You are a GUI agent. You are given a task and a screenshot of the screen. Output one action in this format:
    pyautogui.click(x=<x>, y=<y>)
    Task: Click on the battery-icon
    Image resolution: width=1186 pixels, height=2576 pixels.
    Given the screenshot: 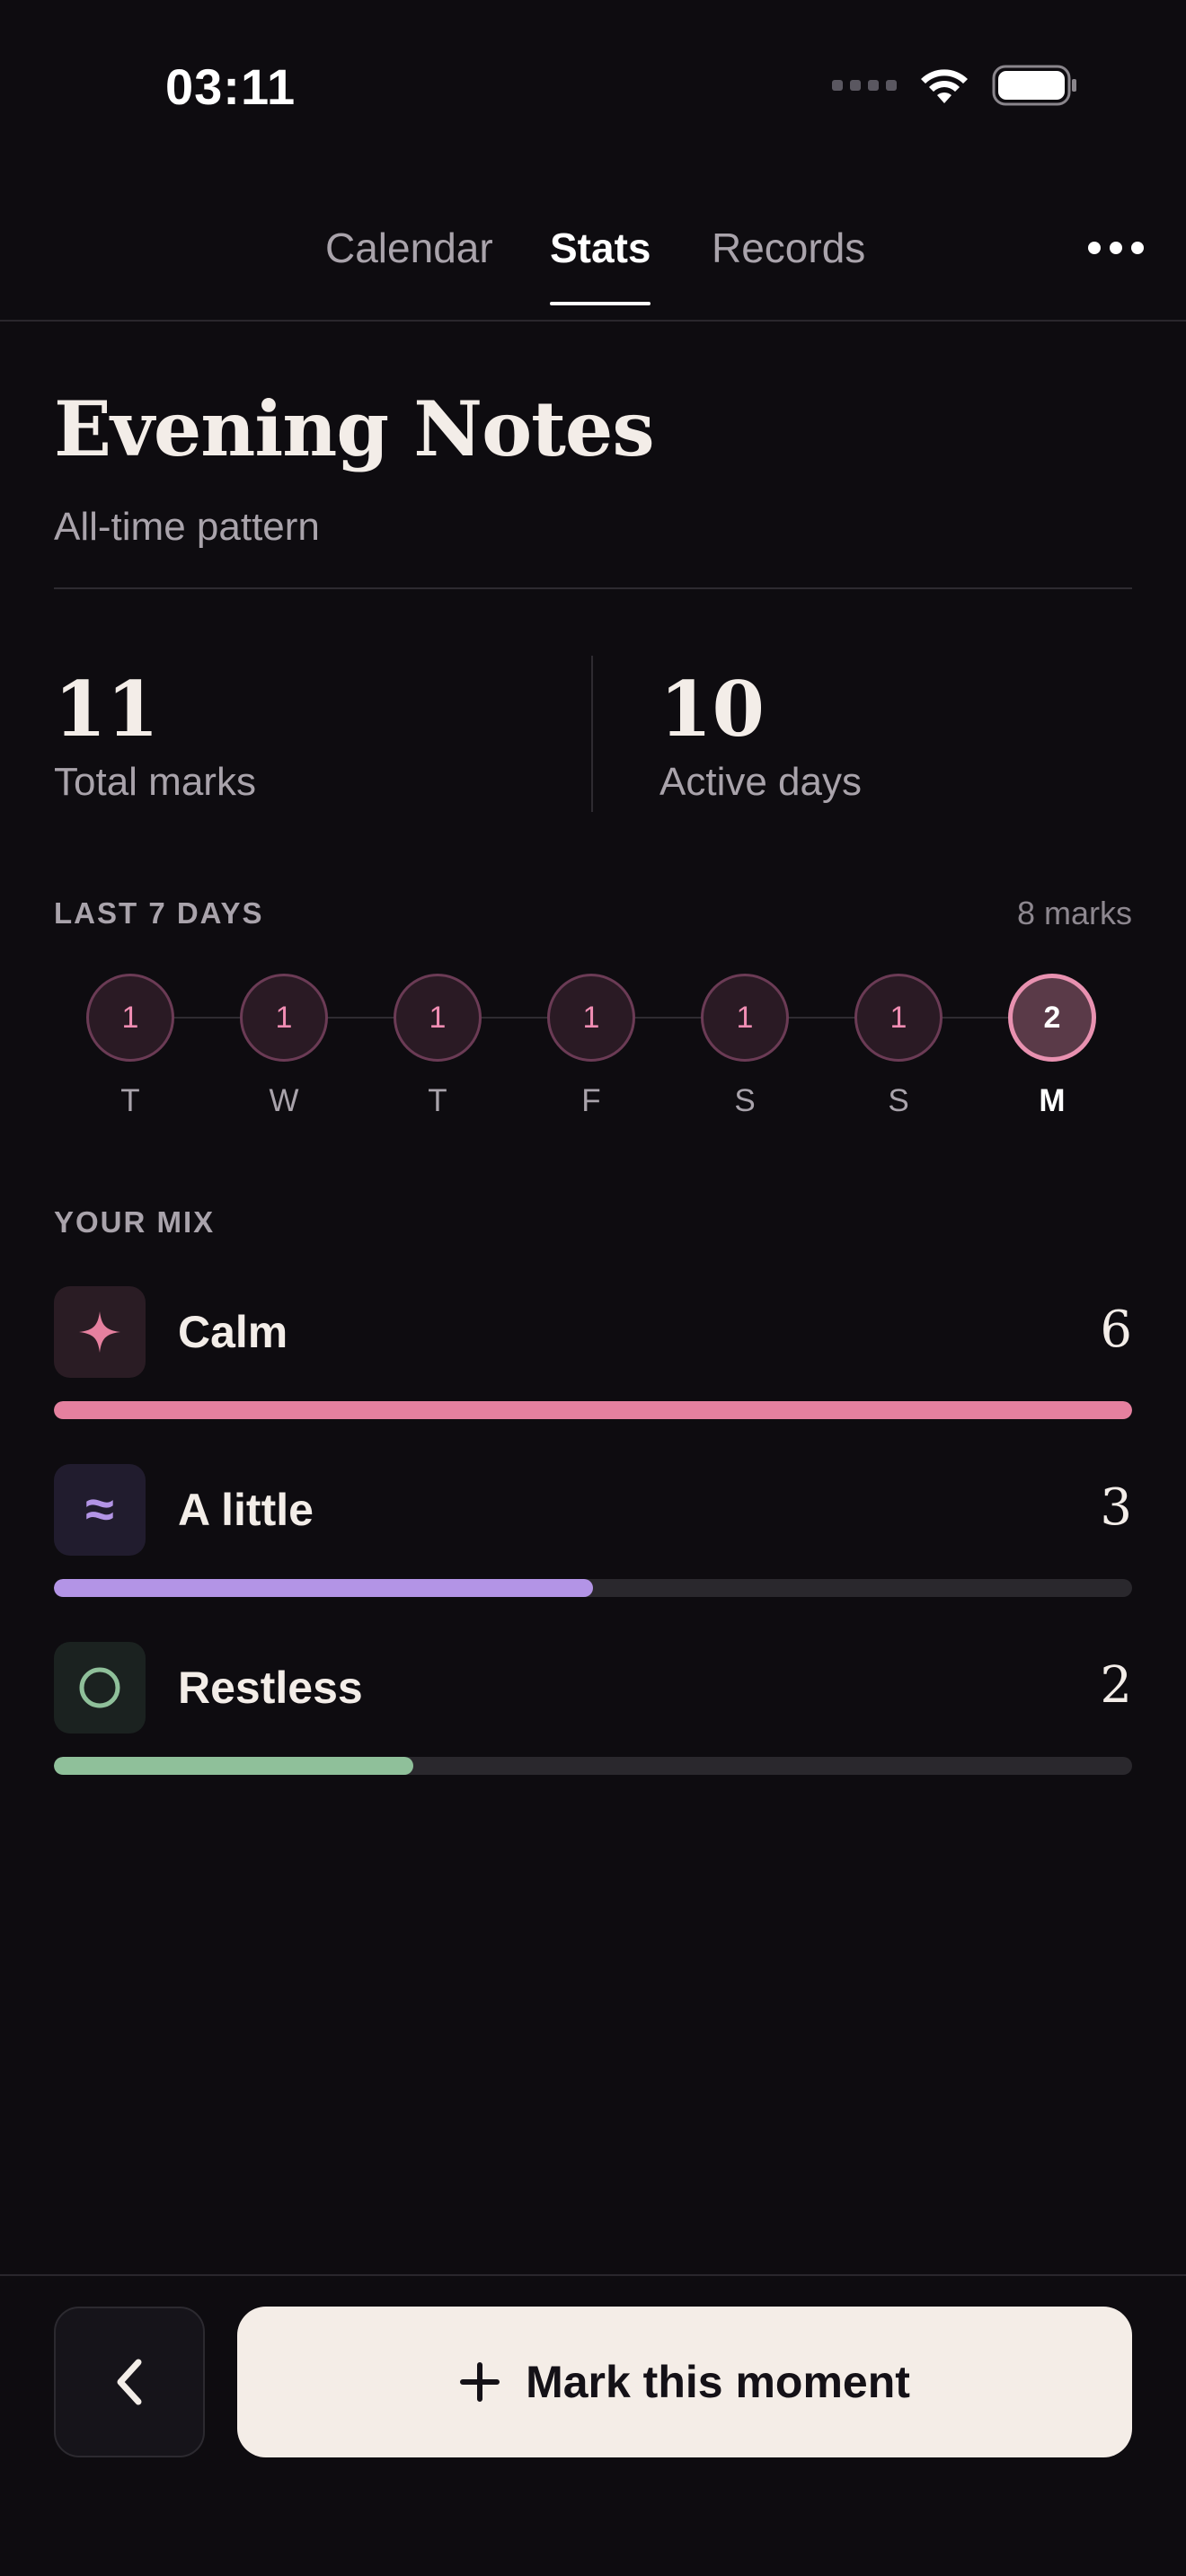 What is the action you would take?
    pyautogui.click(x=1035, y=85)
    